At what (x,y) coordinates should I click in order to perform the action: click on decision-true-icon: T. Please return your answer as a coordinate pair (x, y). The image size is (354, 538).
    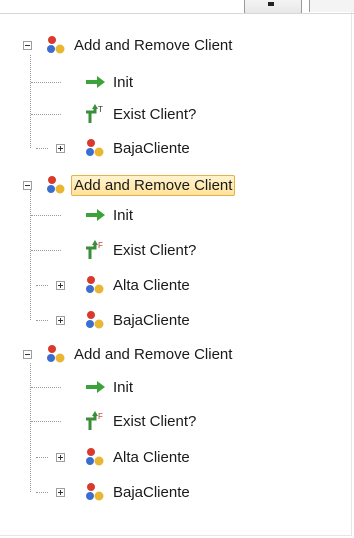
    Looking at the image, I should click on (94, 113).